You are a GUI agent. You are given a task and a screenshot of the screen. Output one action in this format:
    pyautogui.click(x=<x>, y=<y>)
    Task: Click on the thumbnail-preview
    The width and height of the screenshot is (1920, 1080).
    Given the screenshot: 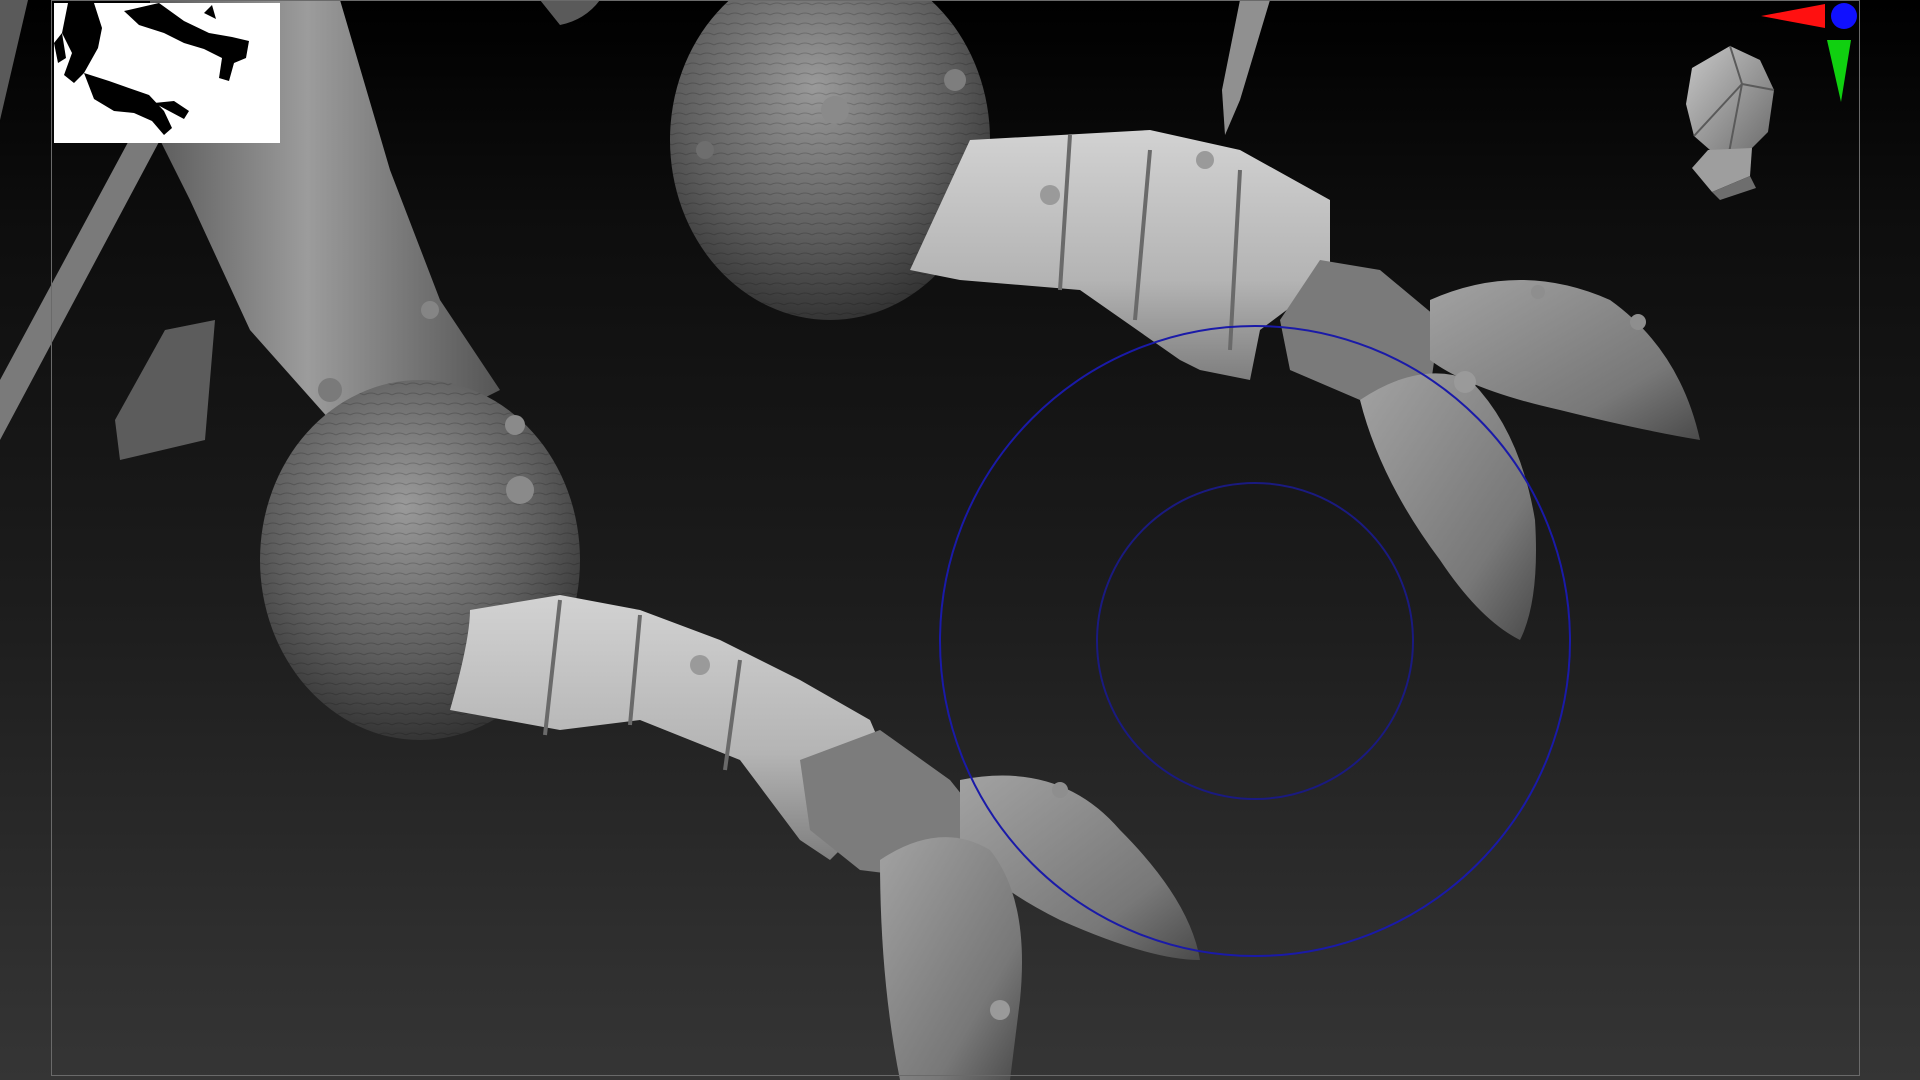 What is the action you would take?
    pyautogui.click(x=167, y=73)
    